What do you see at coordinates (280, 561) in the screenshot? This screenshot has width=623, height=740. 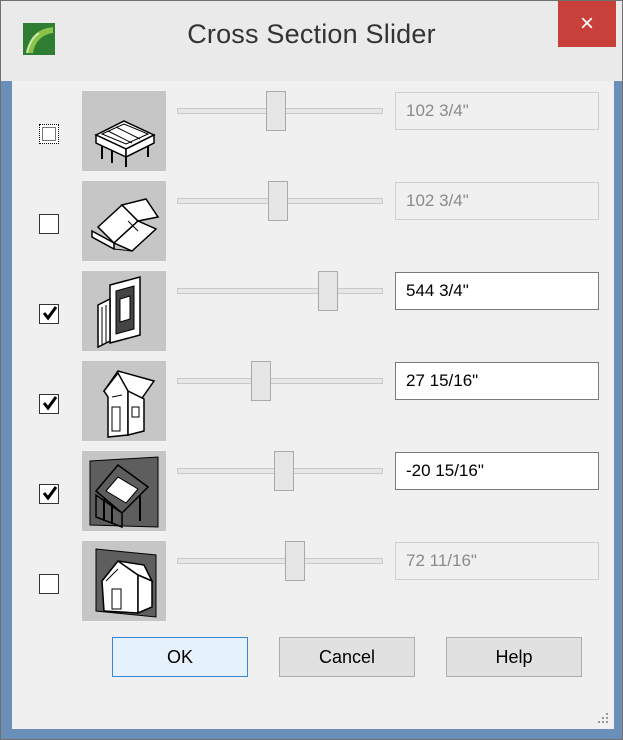 I see `back-cut-slider-track` at bounding box center [280, 561].